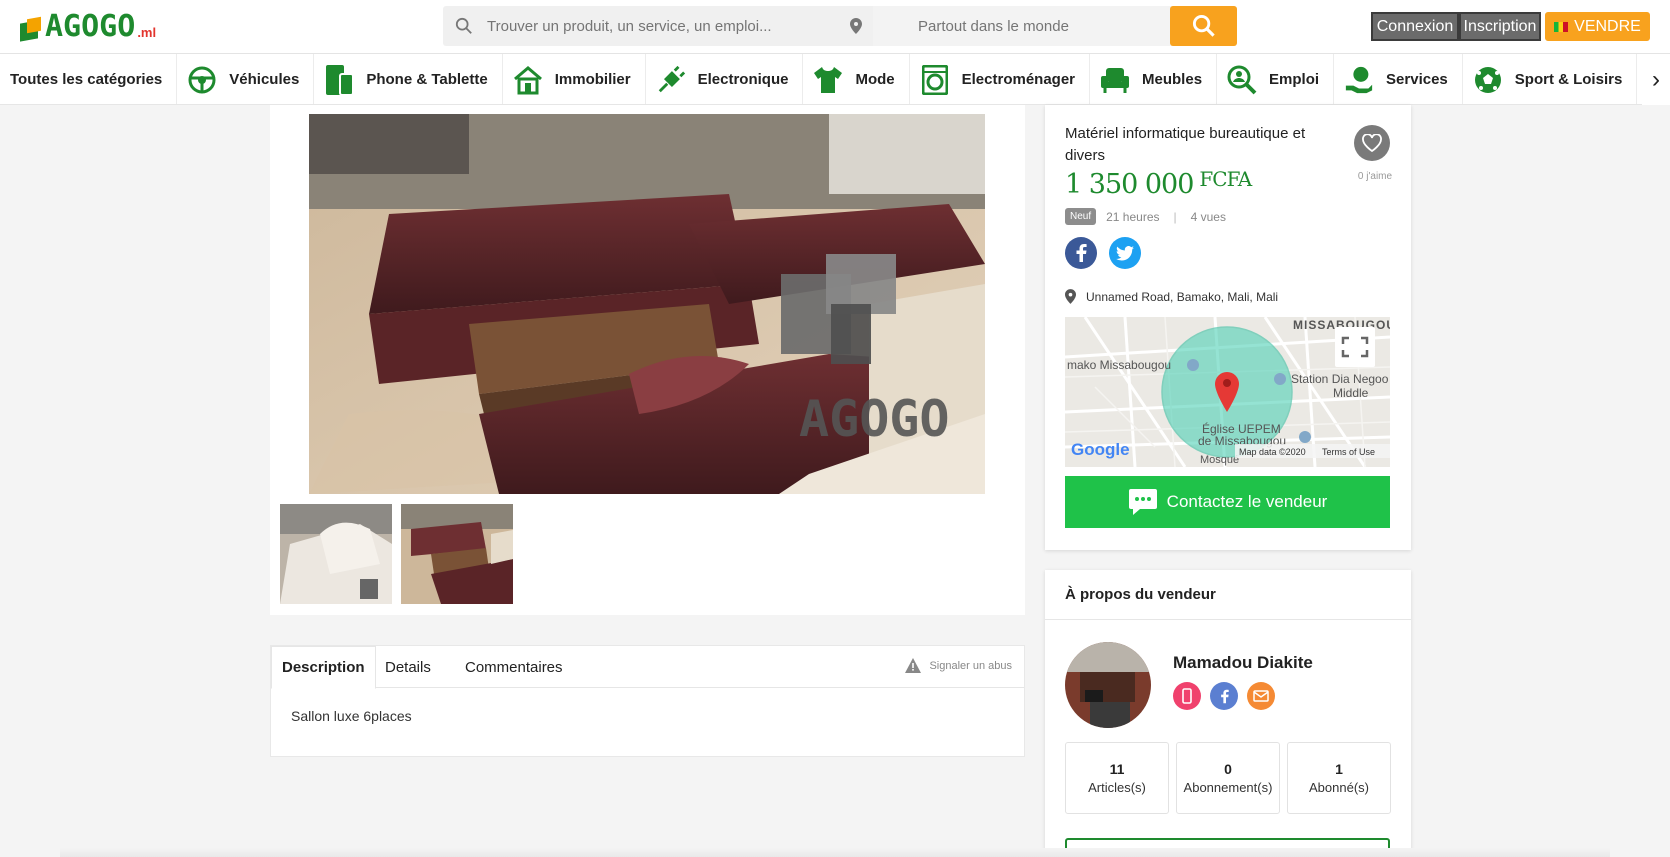 This screenshot has height=857, width=1670. I want to click on map-attribution: Map data ©2020, so click(1272, 452).